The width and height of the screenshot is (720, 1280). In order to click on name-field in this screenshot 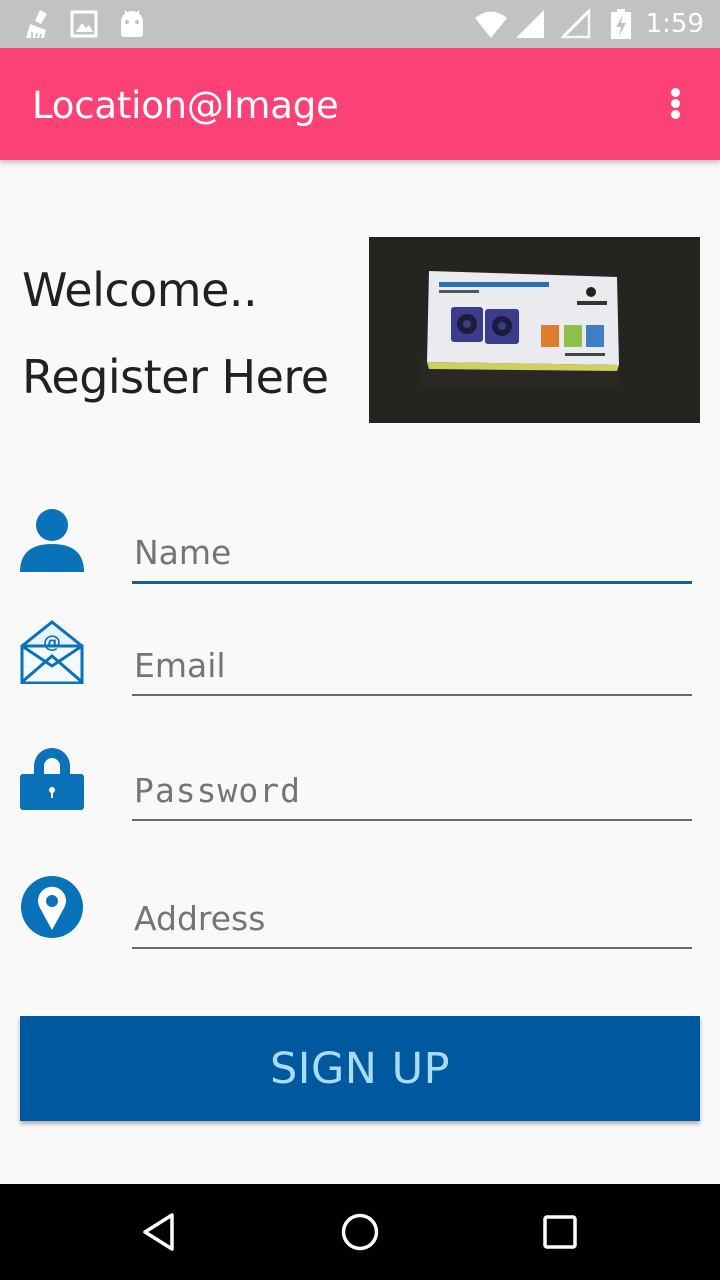, I will do `click(412, 554)`.